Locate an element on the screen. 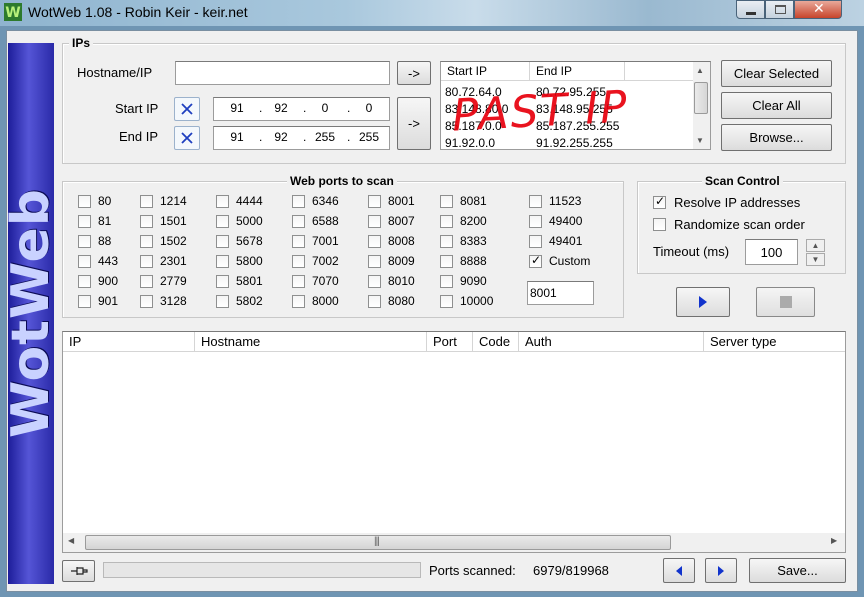 This screenshot has height=597, width=864. pushpin-icon is located at coordinates (79, 571).